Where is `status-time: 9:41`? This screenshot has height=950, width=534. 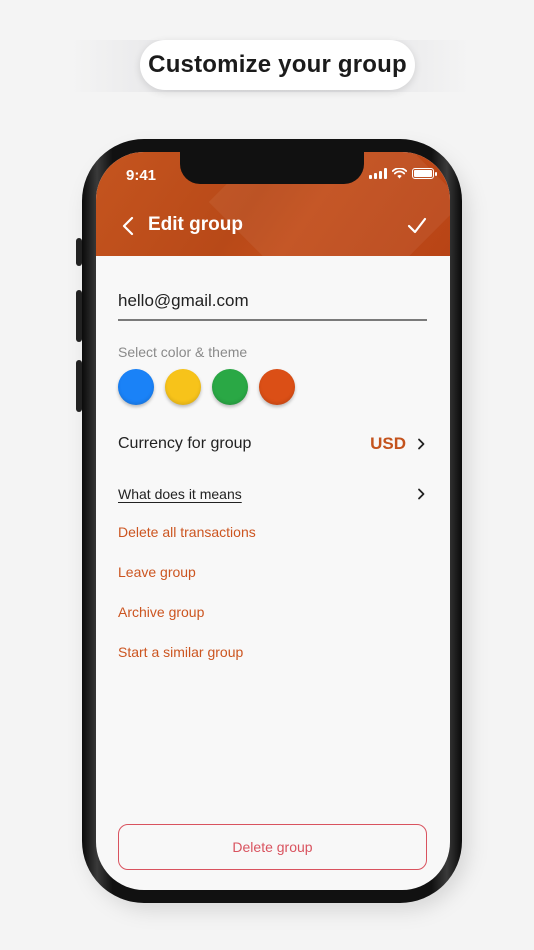 status-time: 9:41 is located at coordinates (141, 175).